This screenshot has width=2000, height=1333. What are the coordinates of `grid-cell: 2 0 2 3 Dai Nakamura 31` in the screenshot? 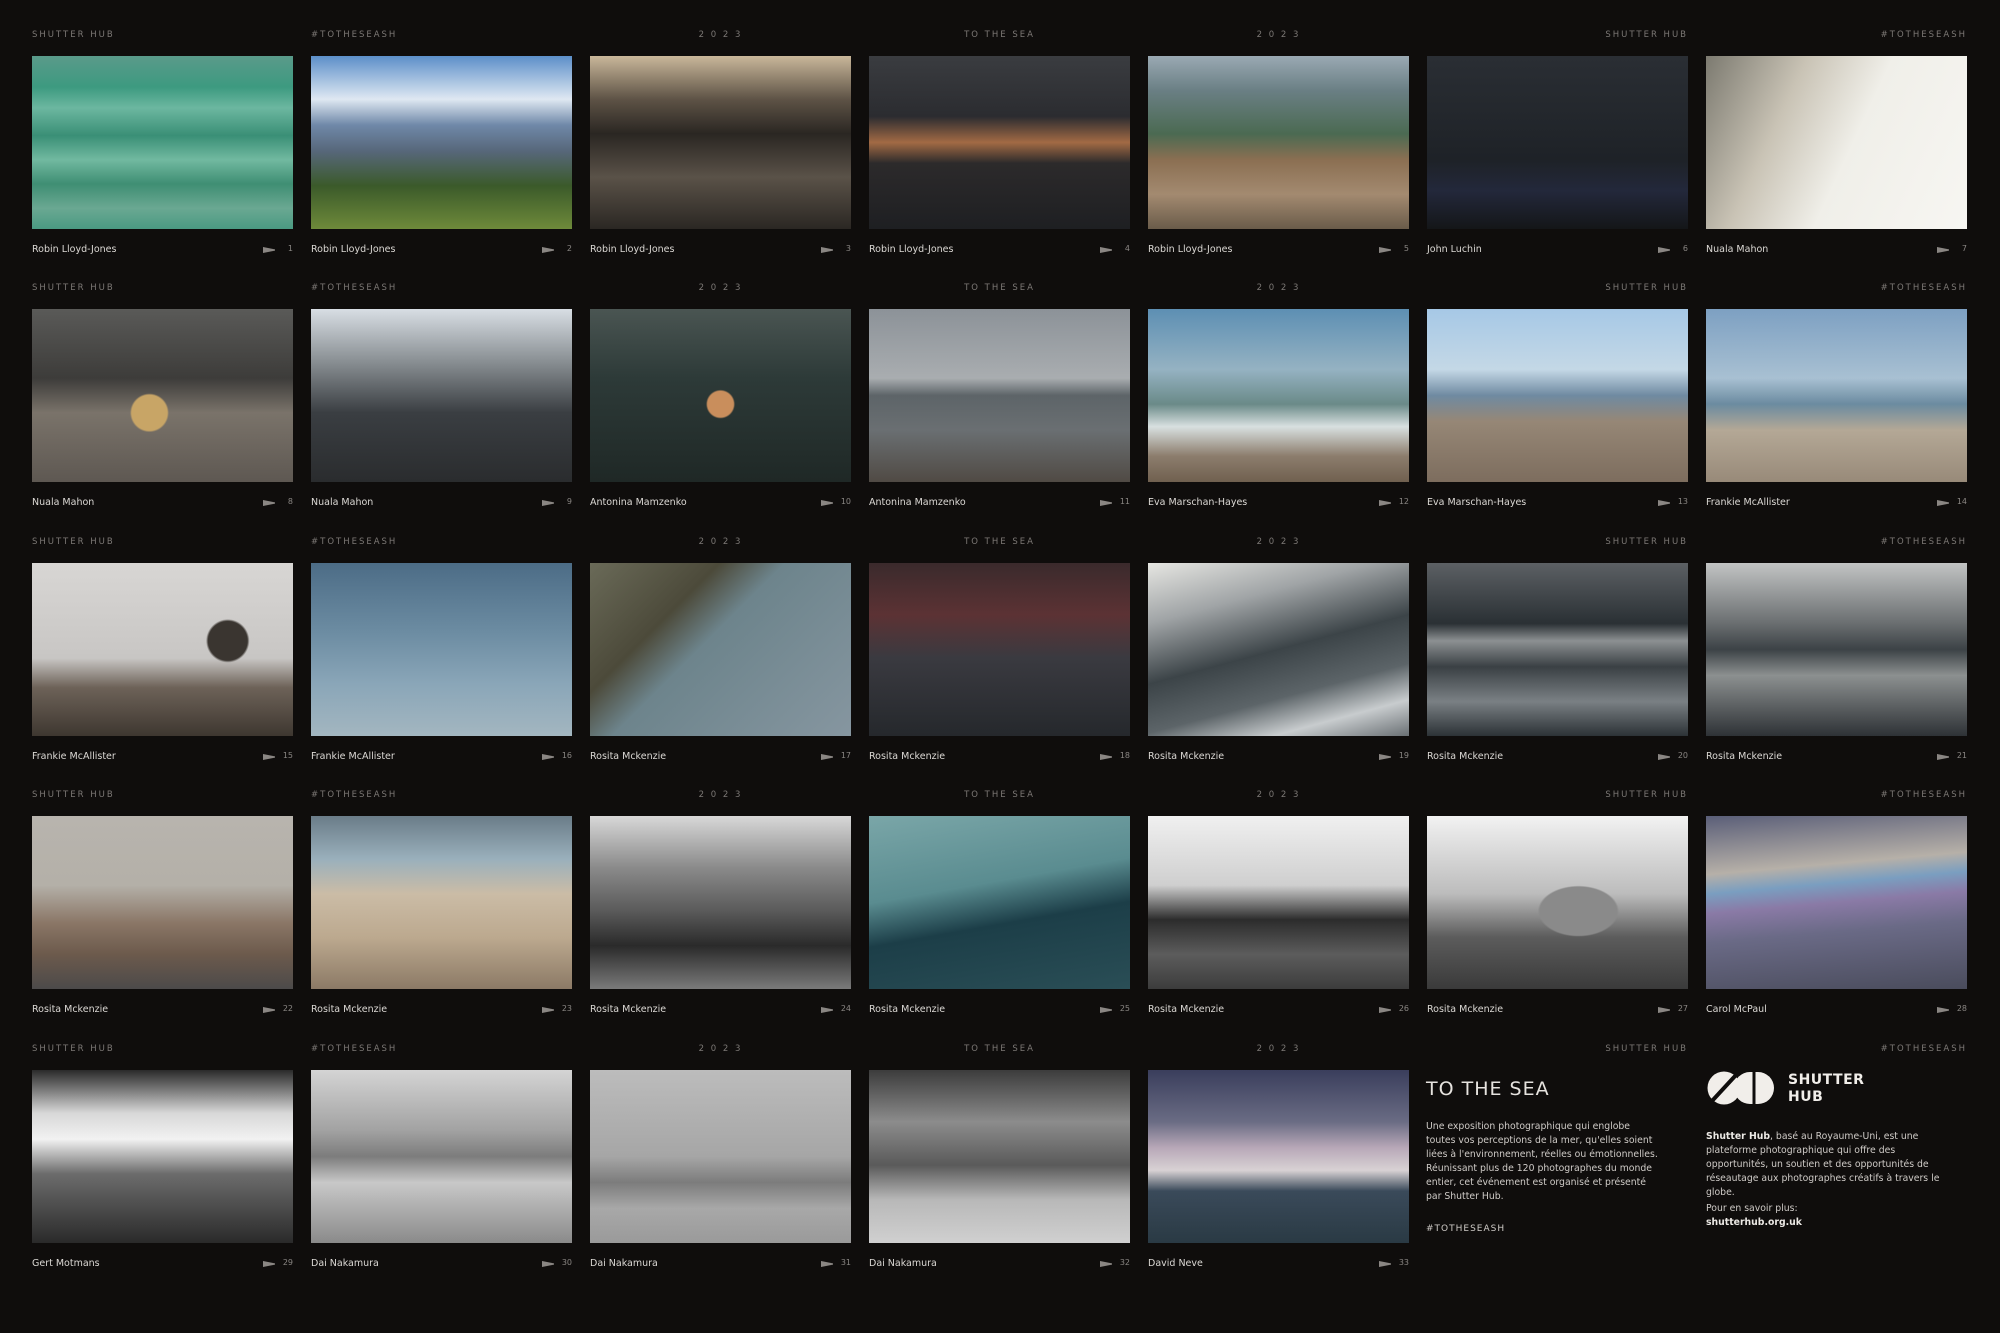 It's located at (720, 1162).